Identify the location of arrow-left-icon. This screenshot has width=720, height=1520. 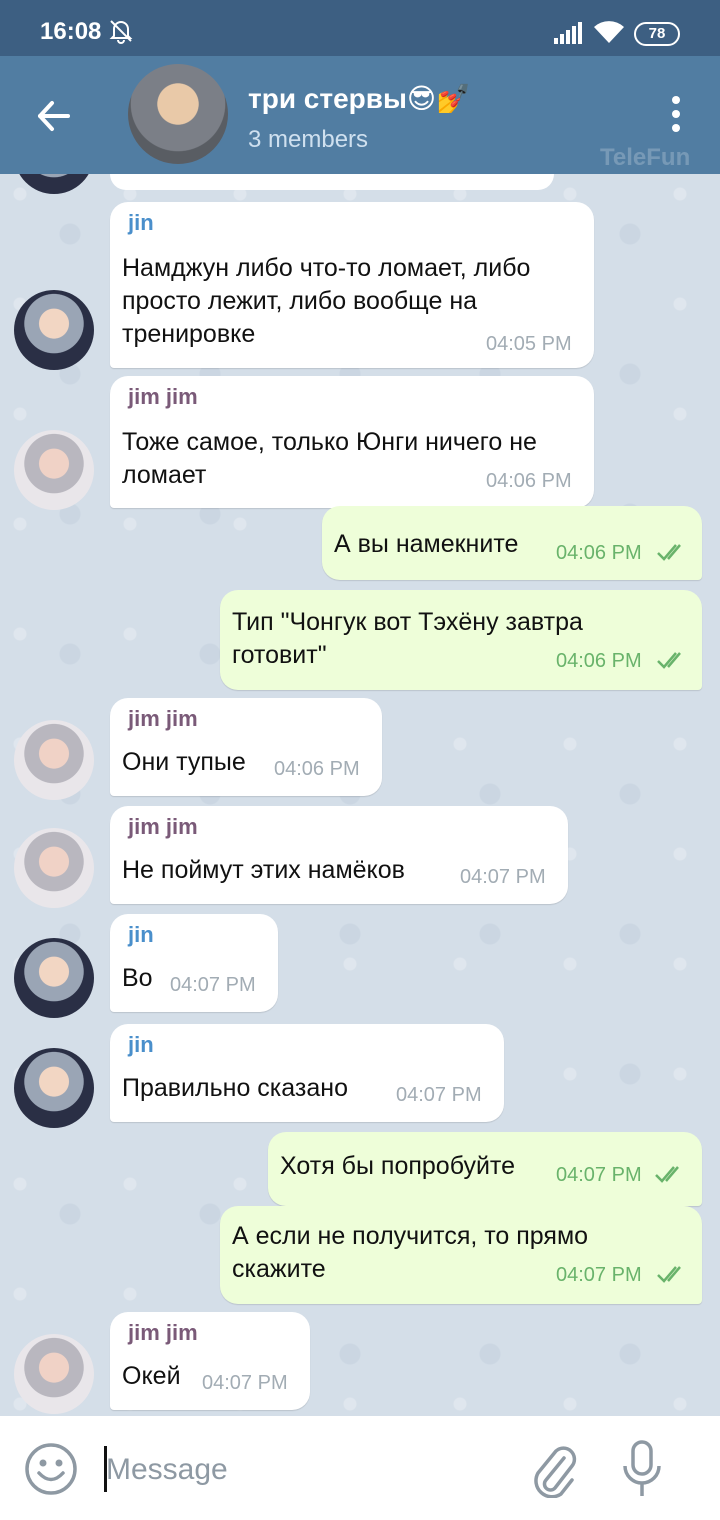
(54, 116).